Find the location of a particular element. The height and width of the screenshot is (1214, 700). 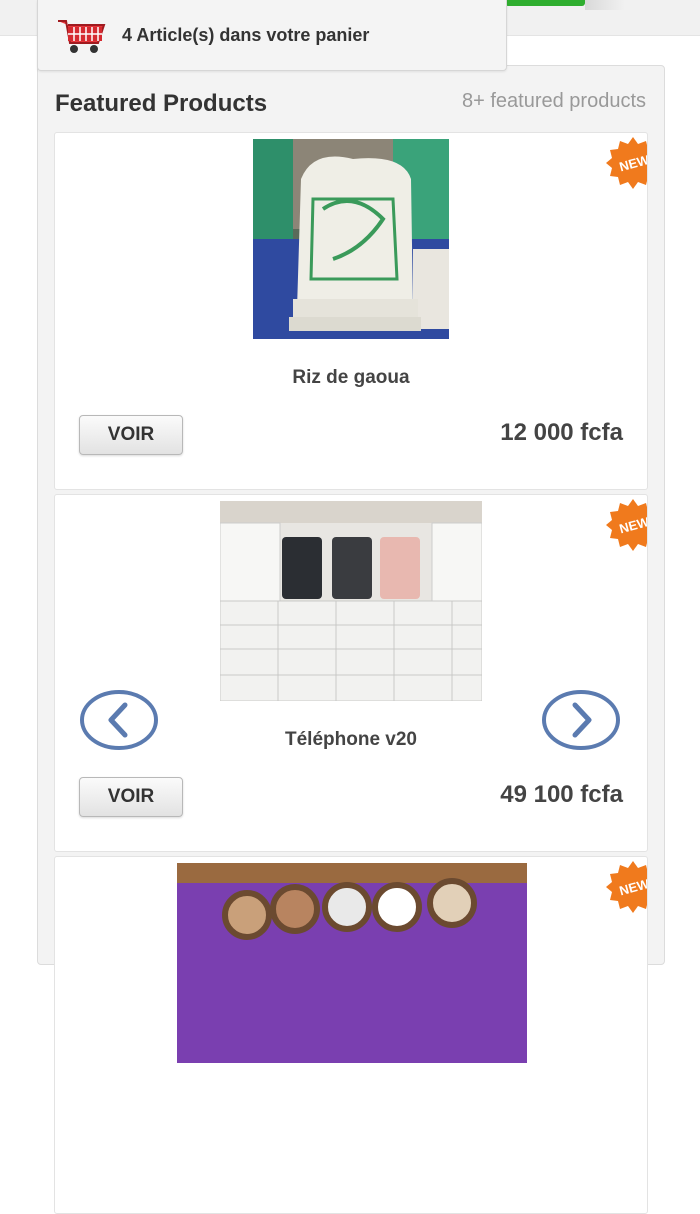

product-price: 49 100 fcfa is located at coordinates (561, 794).